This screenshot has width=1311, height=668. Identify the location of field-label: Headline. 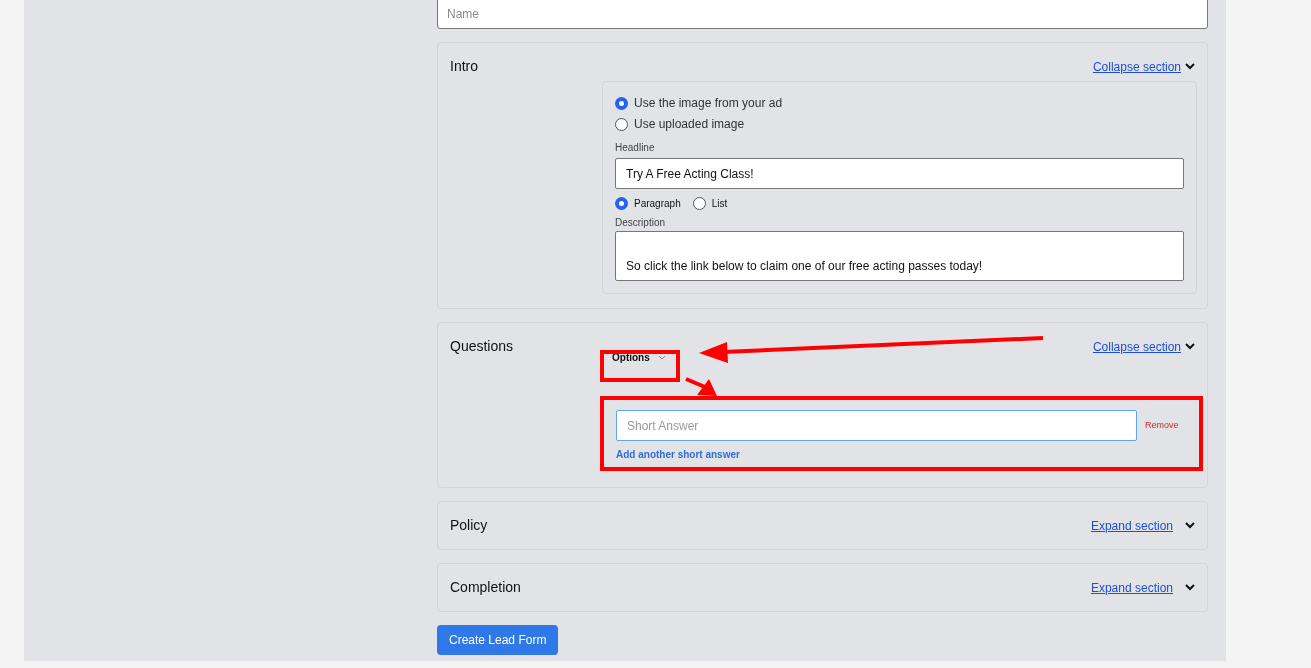
(635, 148).